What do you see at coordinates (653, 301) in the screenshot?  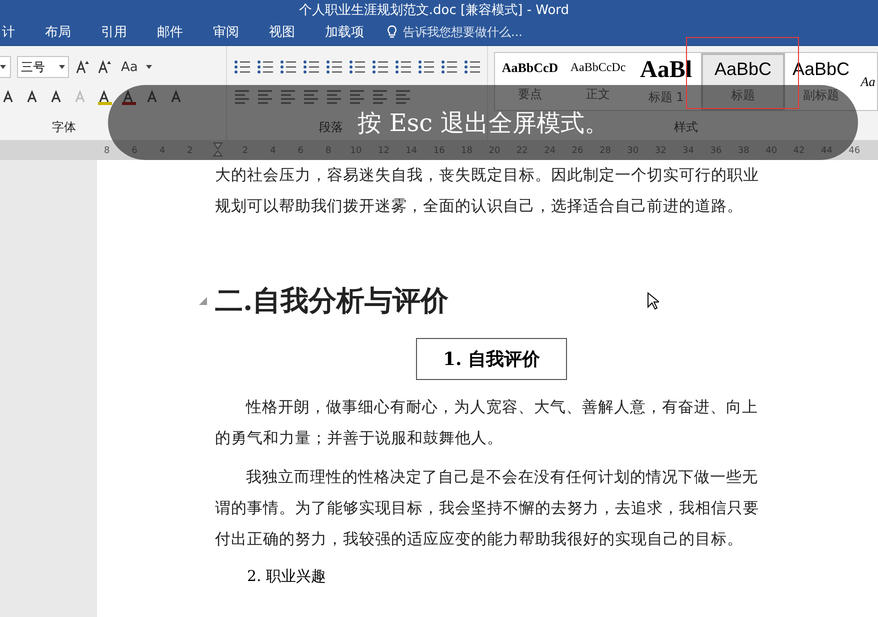 I see `mouse-pointer-icon` at bounding box center [653, 301].